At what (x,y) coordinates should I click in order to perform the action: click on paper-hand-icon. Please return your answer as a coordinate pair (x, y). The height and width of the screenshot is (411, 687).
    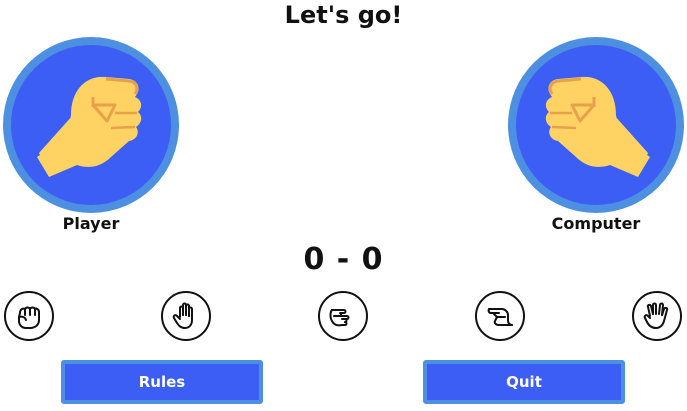
    Looking at the image, I should click on (182, 315).